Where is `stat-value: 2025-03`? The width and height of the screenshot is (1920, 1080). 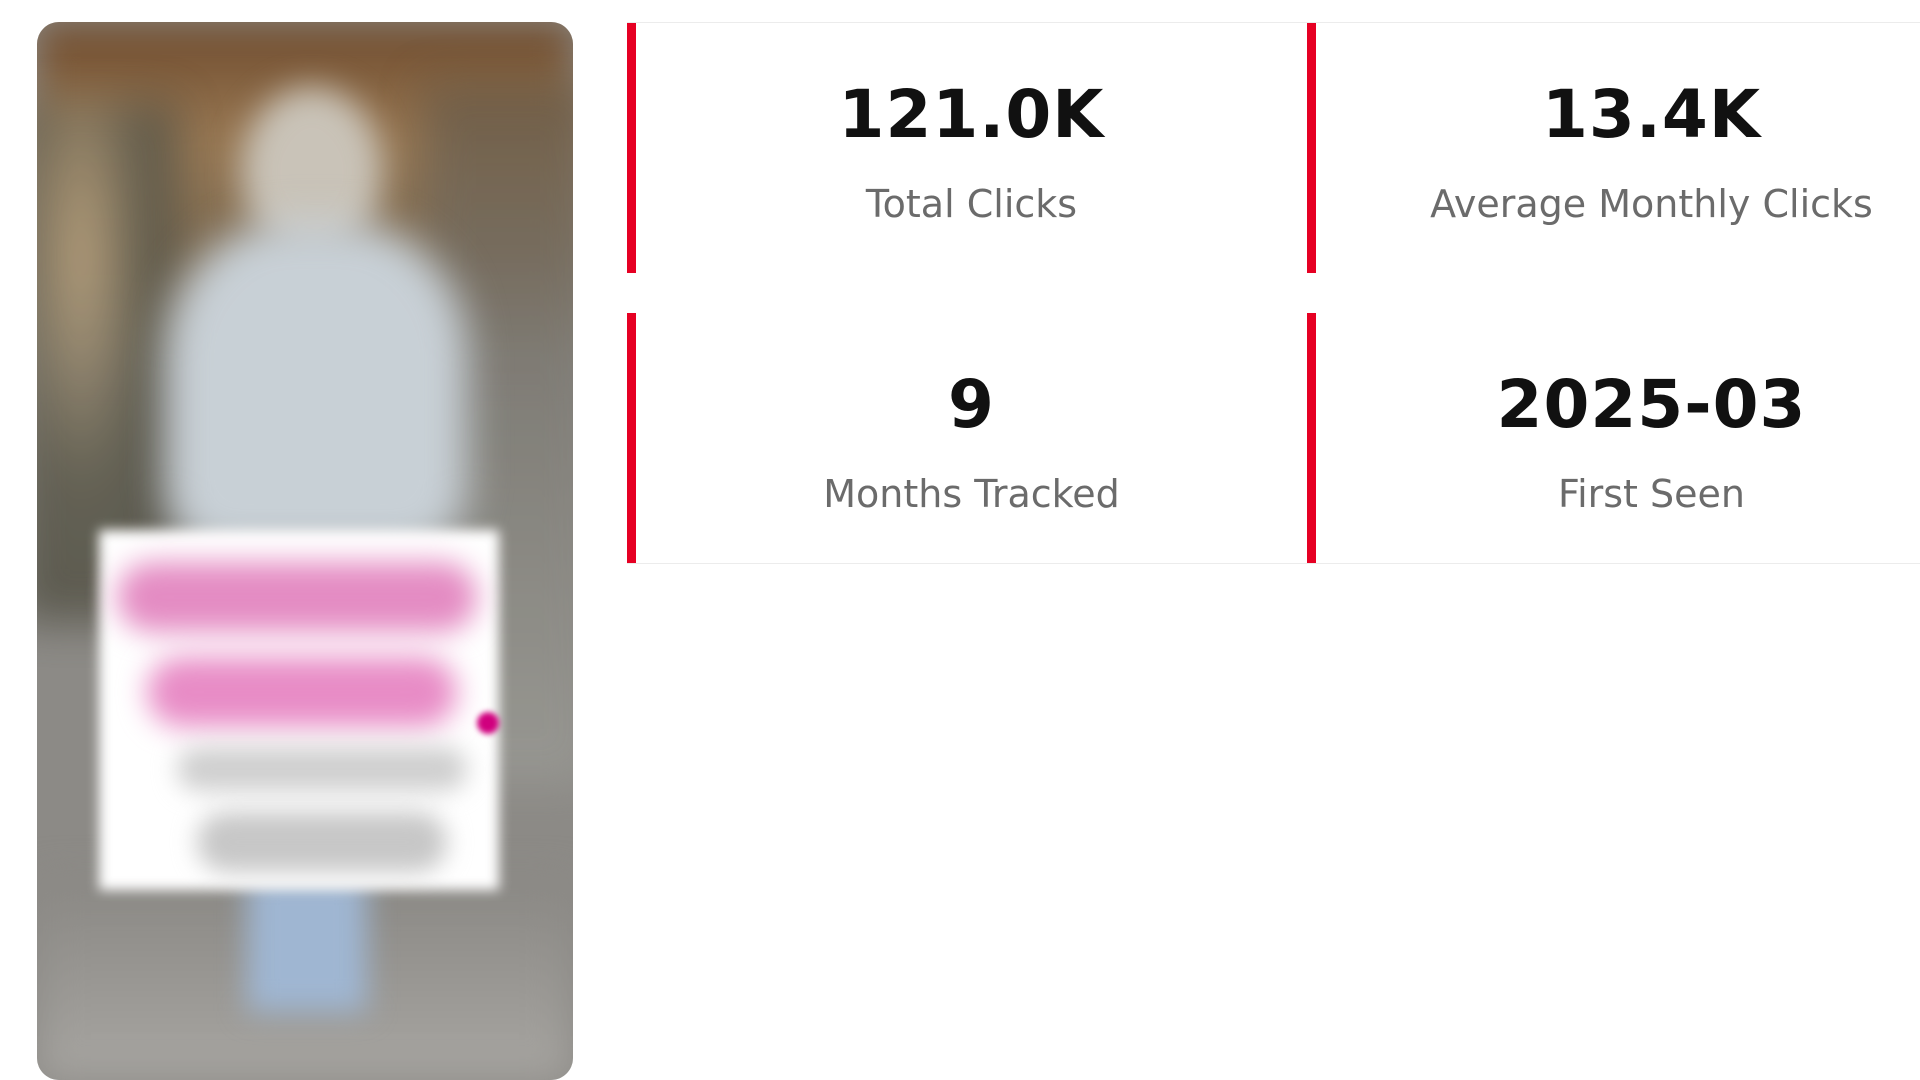
stat-value: 2025-03 is located at coordinates (1651, 404).